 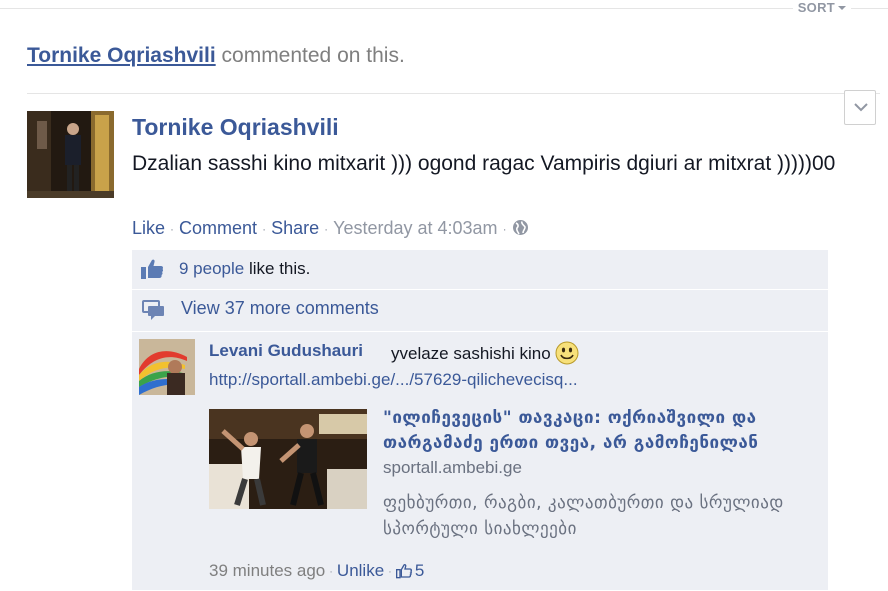 What do you see at coordinates (452, 467) in the screenshot?
I see `shared-link-domain: sportall.ambebi.ge` at bounding box center [452, 467].